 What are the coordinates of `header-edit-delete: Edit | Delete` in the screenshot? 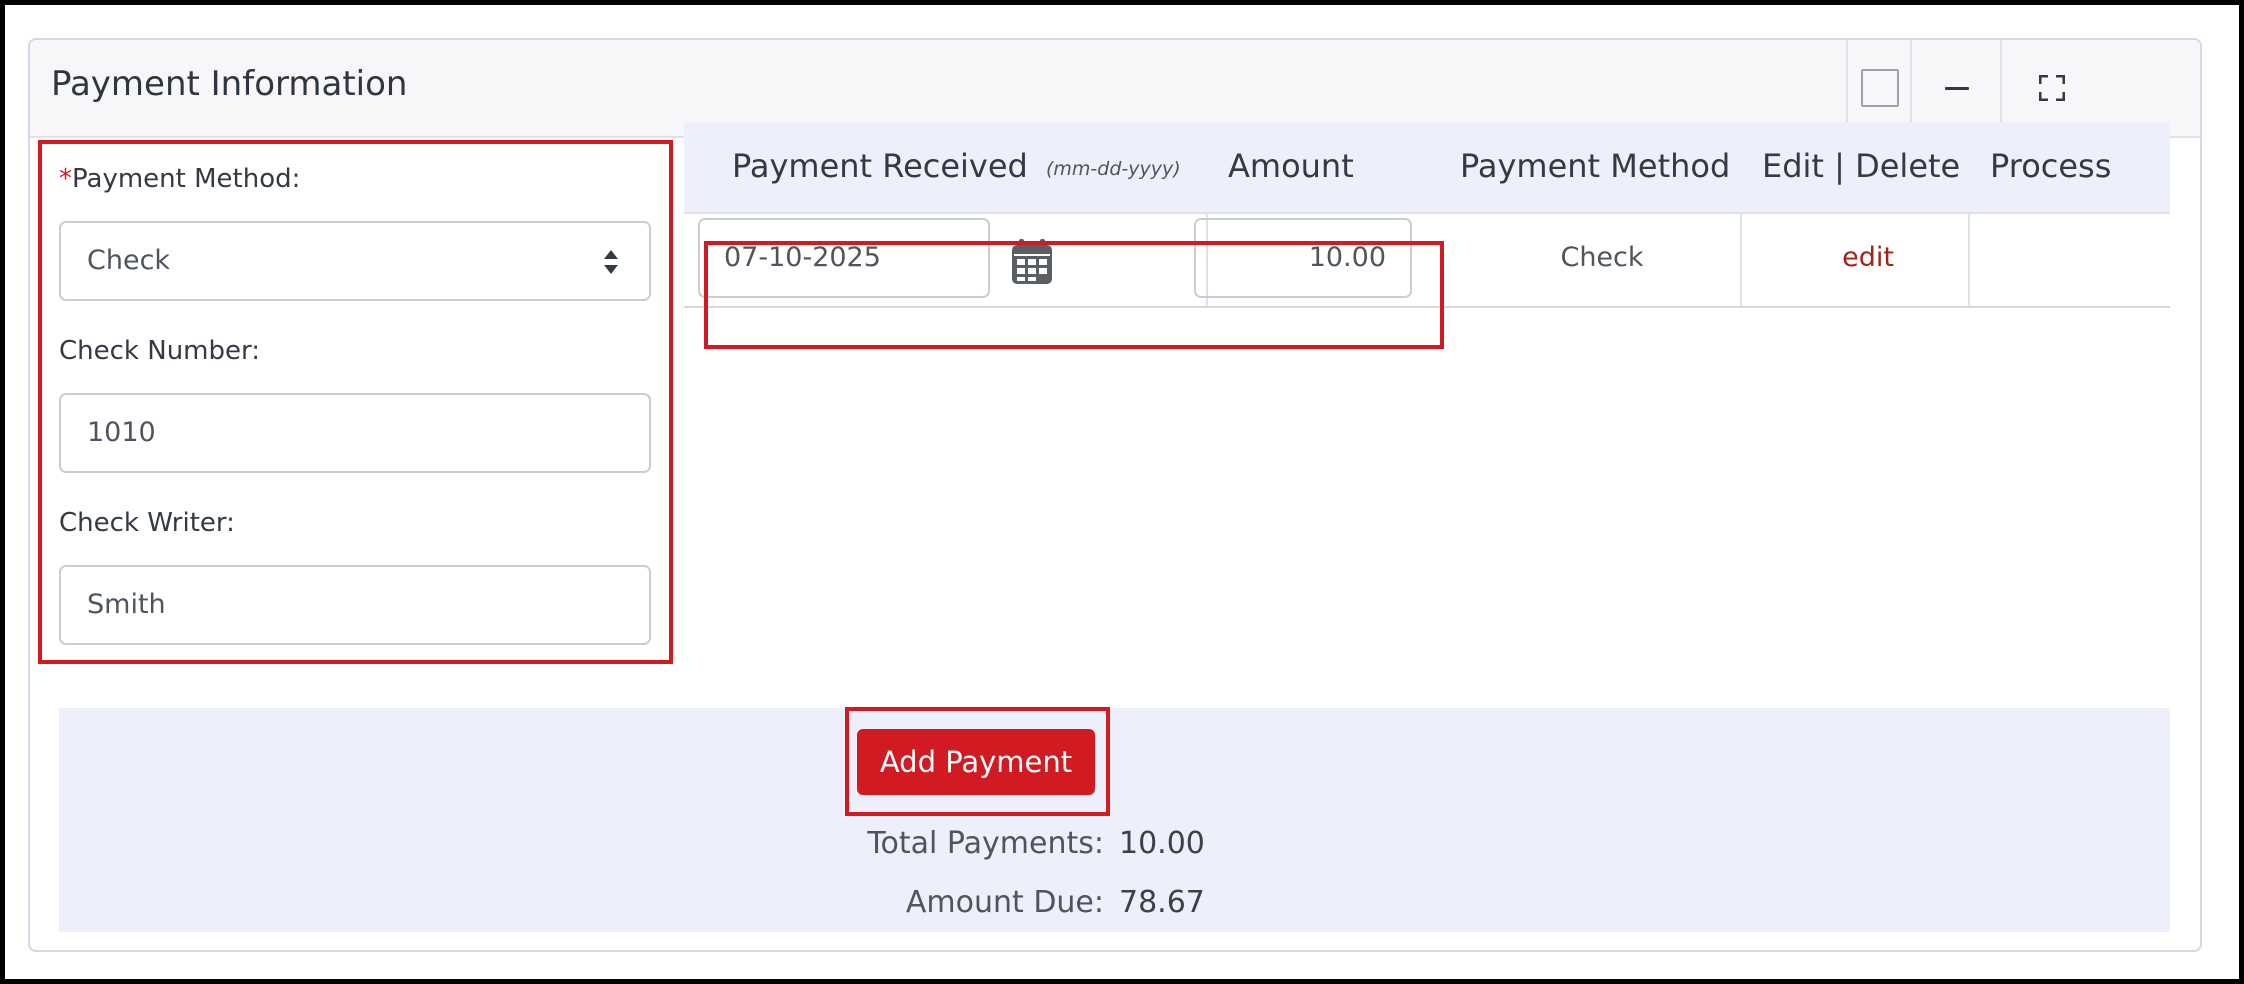 It's located at (1861, 166).